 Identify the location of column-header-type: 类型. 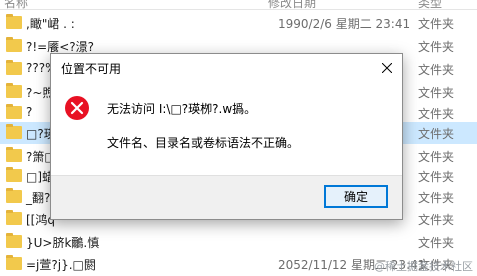
(430, 5).